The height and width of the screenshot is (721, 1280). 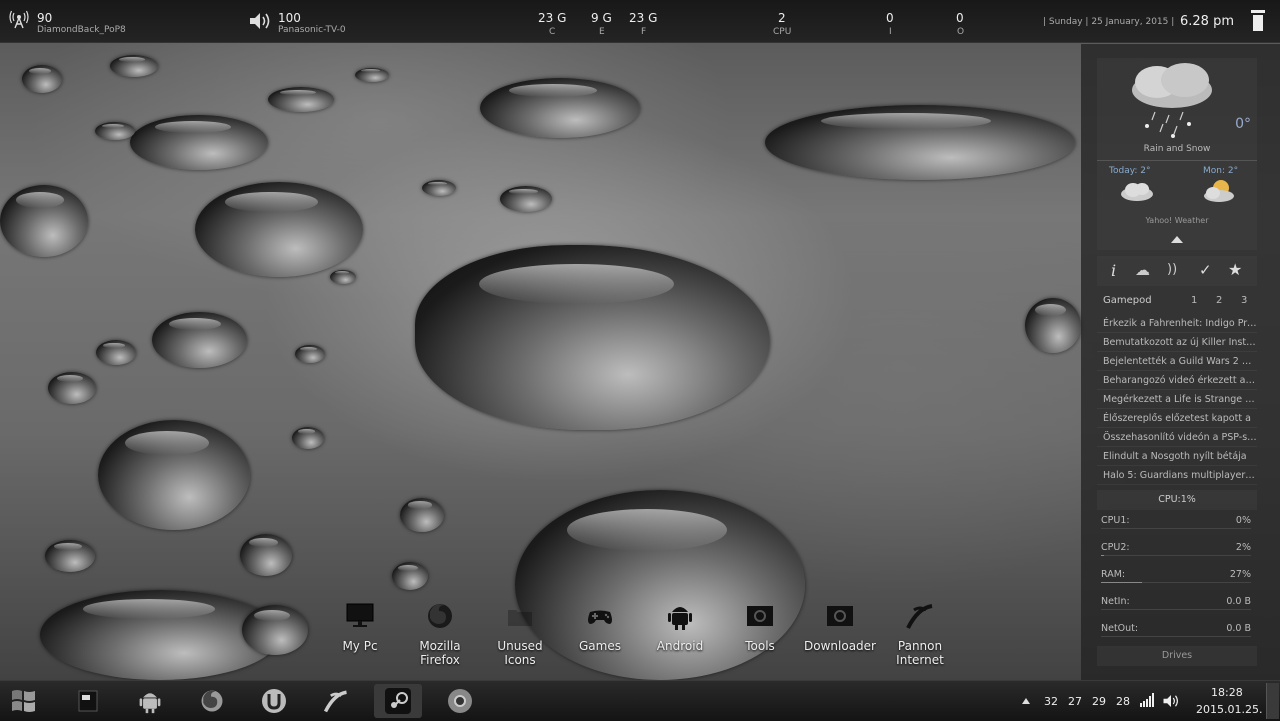 What do you see at coordinates (1075, 701) in the screenshot?
I see `tray-temp-2: 27` at bounding box center [1075, 701].